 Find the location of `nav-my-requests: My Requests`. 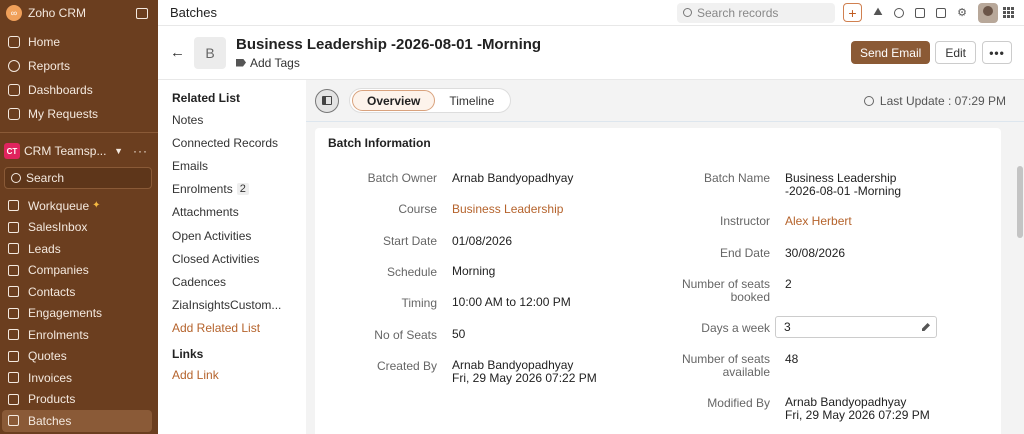

nav-my-requests: My Requests is located at coordinates (79, 114).